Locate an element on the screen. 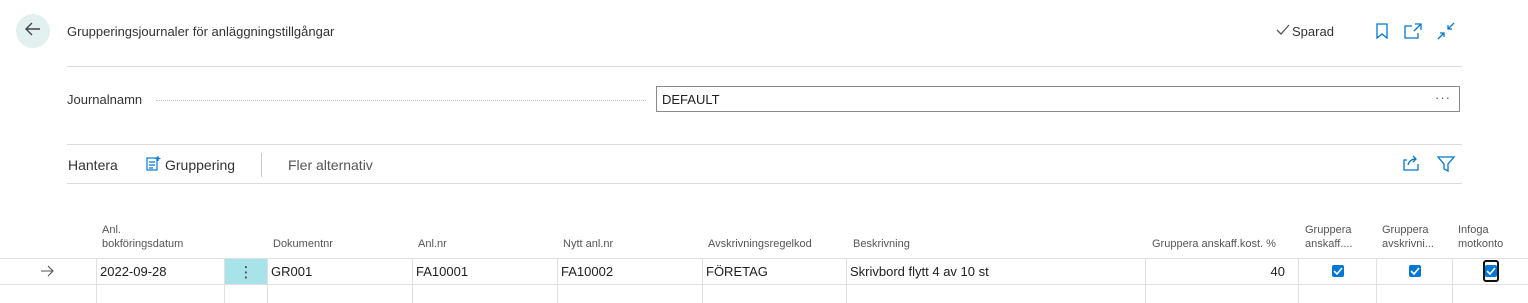 This screenshot has width=1528, height=303. col-header-insert-bal-line1: Infoga is located at coordinates (1473, 230).